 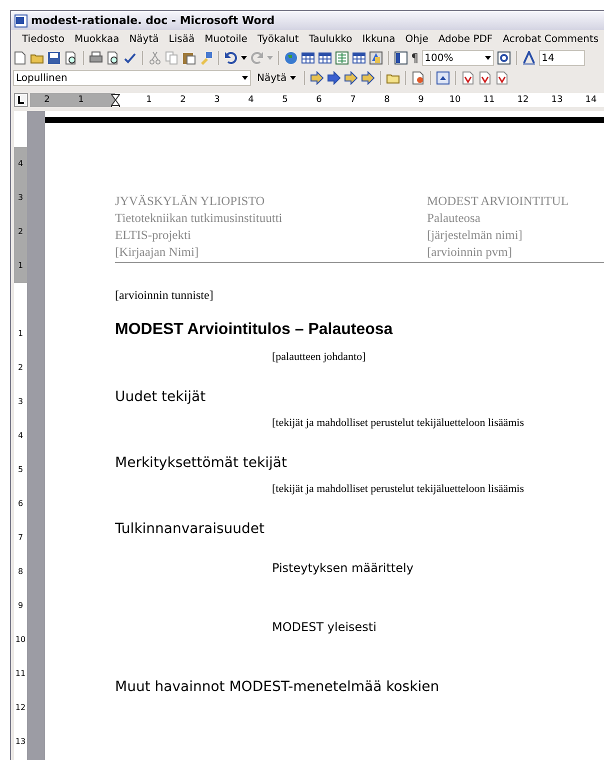 I want to click on brush-icon, so click(x=206, y=58).